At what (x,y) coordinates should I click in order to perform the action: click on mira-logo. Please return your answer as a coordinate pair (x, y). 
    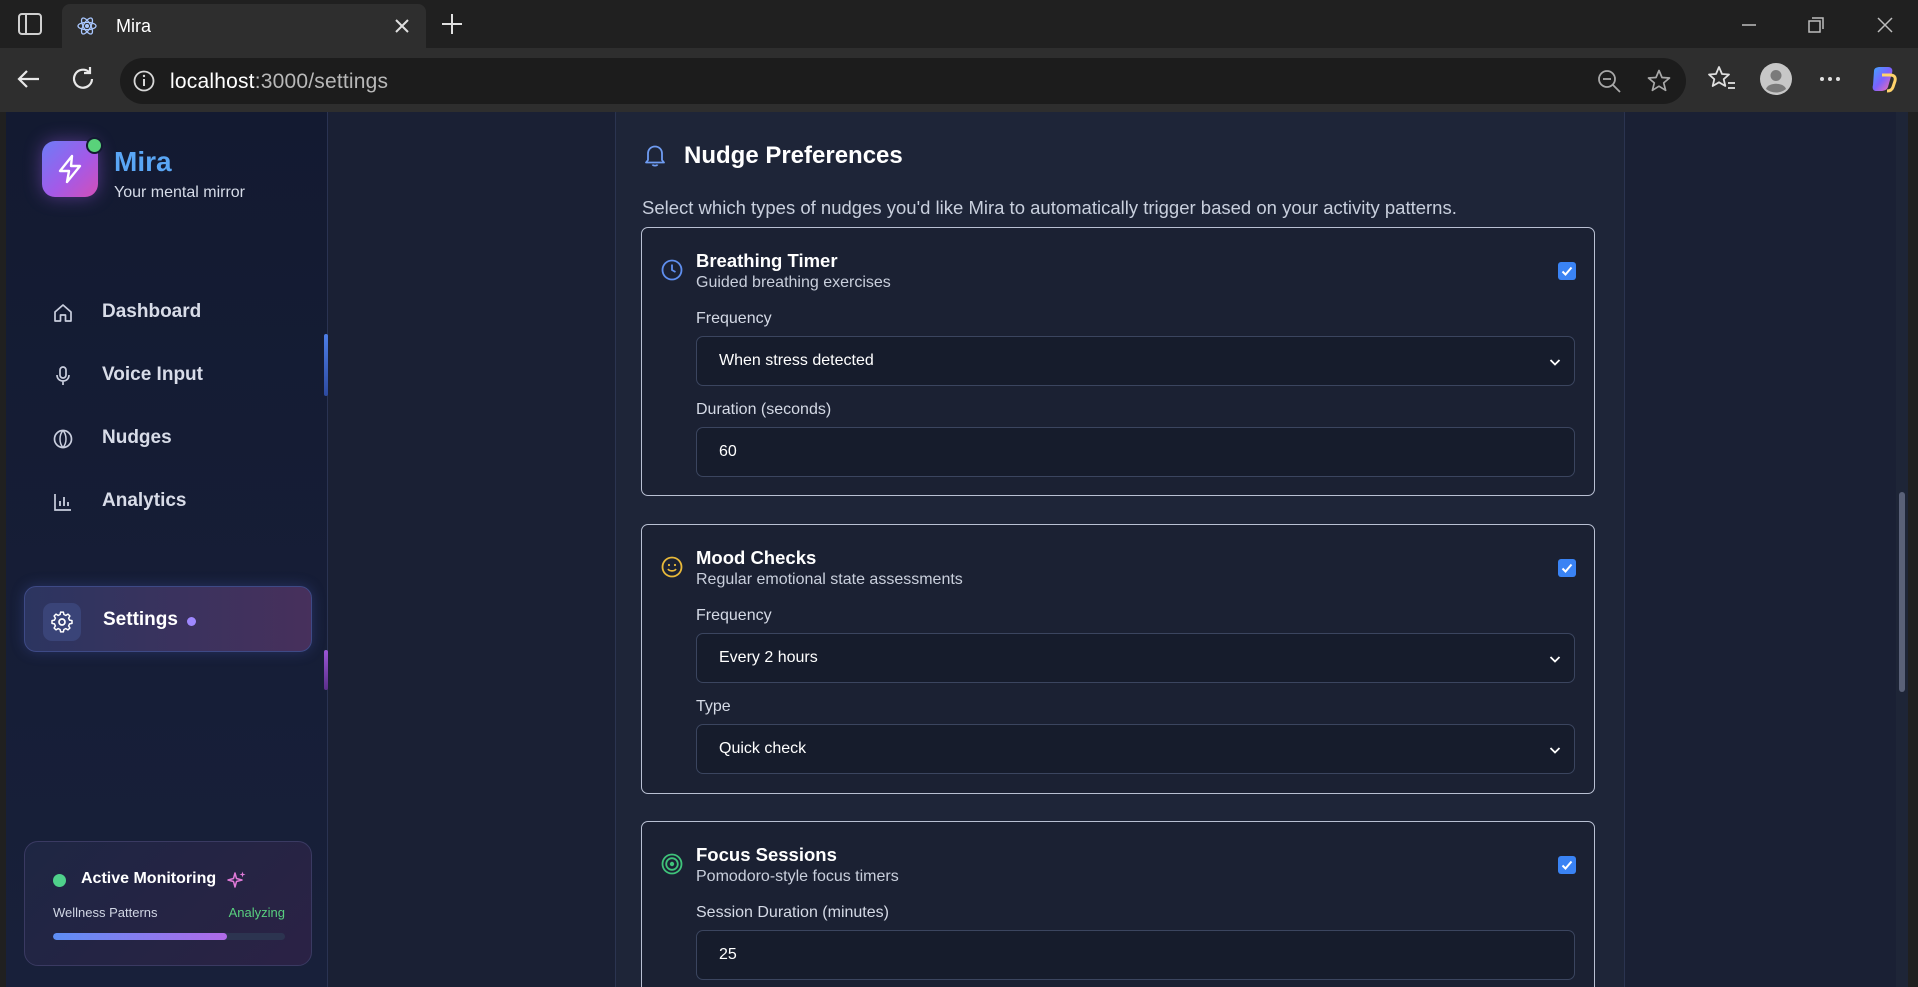
    Looking at the image, I should click on (72, 167).